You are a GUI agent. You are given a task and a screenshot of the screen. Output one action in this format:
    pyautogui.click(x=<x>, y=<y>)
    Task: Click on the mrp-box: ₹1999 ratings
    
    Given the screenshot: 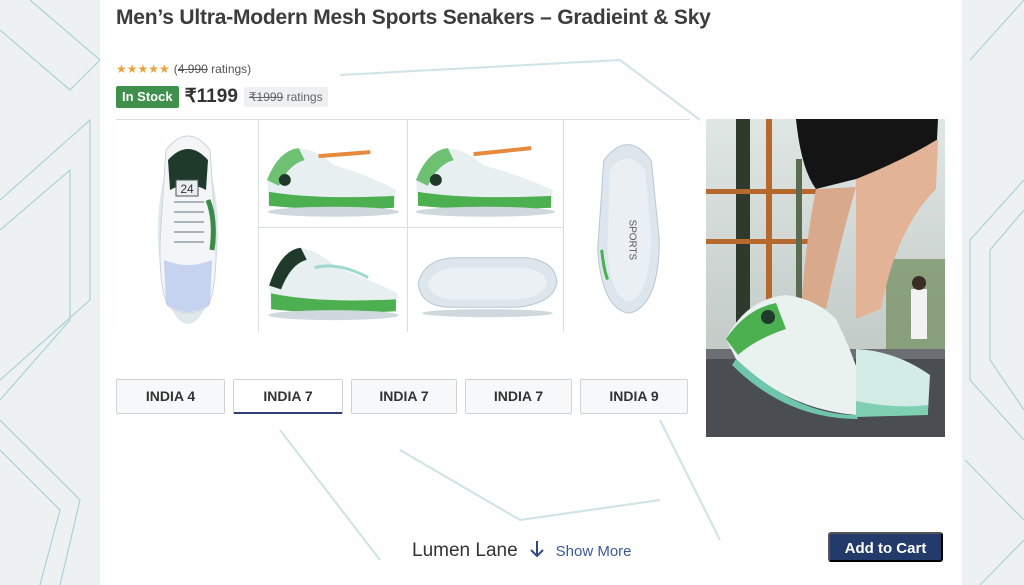 What is the action you would take?
    pyautogui.click(x=285, y=96)
    